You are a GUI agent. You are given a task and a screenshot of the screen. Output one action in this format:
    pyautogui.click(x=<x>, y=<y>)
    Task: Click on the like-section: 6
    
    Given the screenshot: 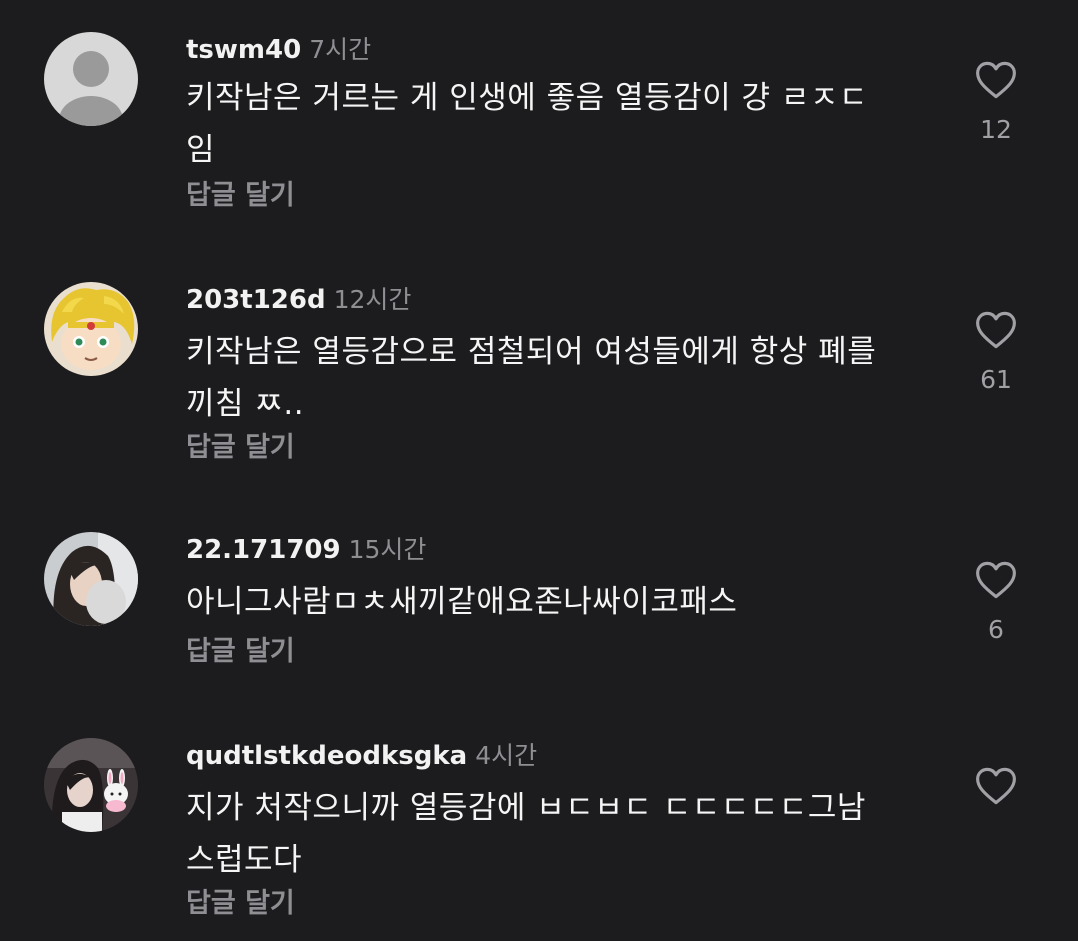 What is the action you would take?
    pyautogui.click(x=996, y=603)
    